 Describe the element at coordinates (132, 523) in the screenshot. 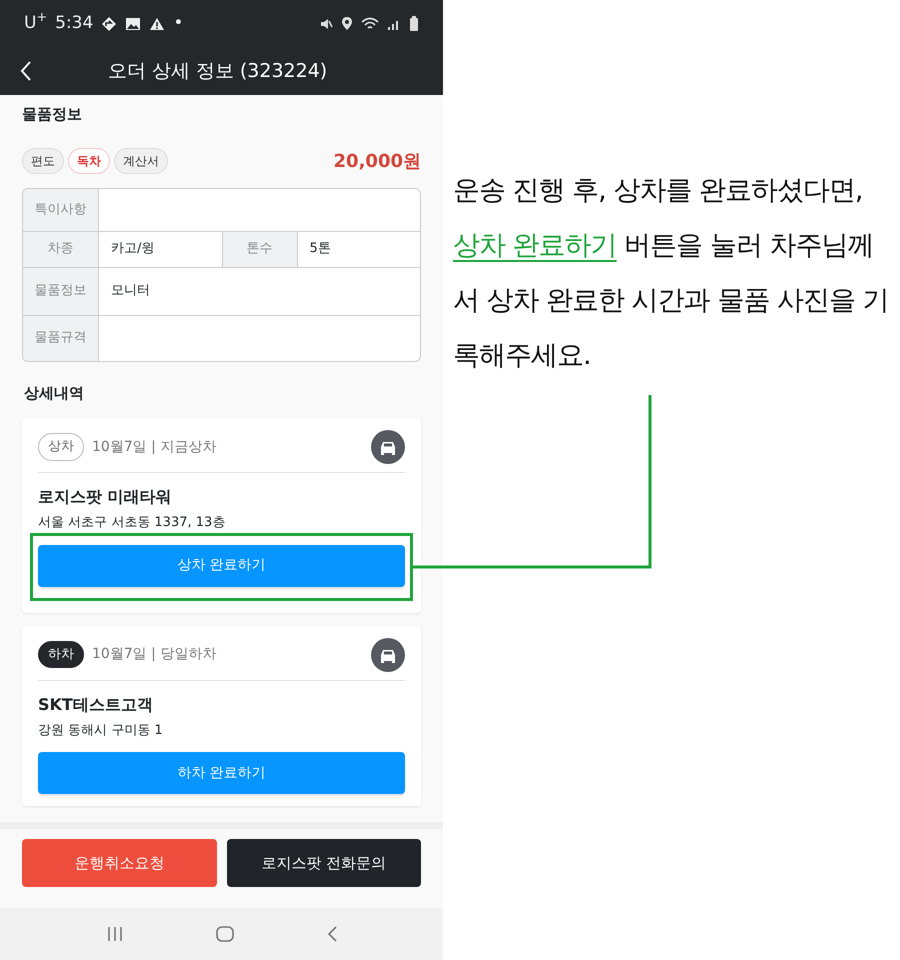

I see `address-text: 서울 서초구 서초동 1337, 13층` at that location.